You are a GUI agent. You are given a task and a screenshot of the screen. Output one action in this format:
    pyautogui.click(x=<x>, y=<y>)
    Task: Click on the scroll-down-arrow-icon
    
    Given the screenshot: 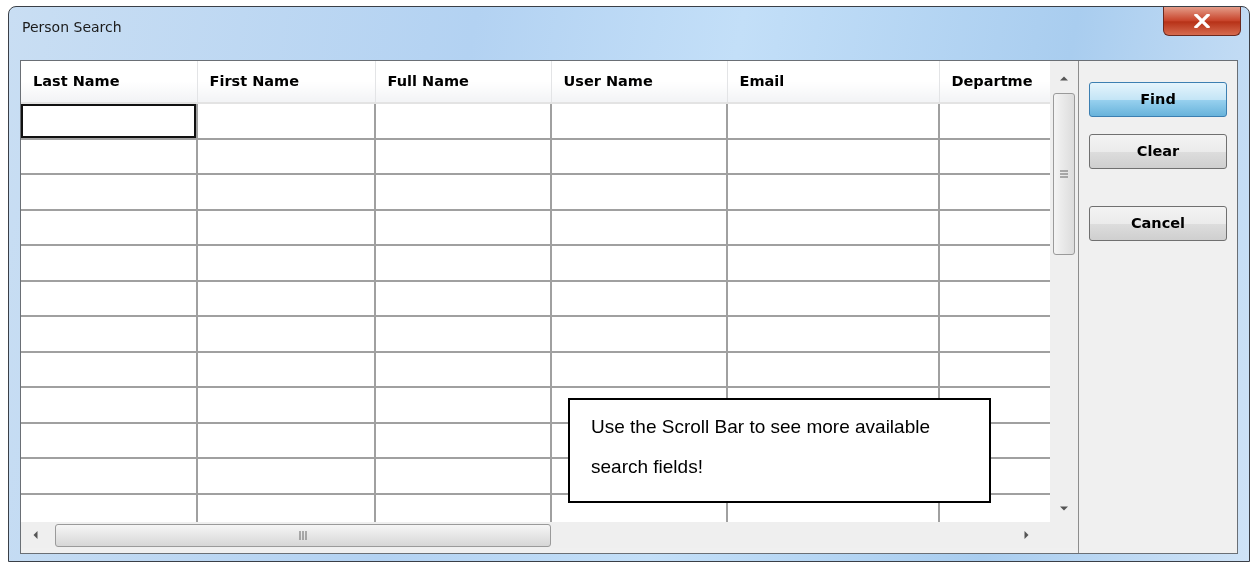 What is the action you would take?
    pyautogui.click(x=1064, y=509)
    